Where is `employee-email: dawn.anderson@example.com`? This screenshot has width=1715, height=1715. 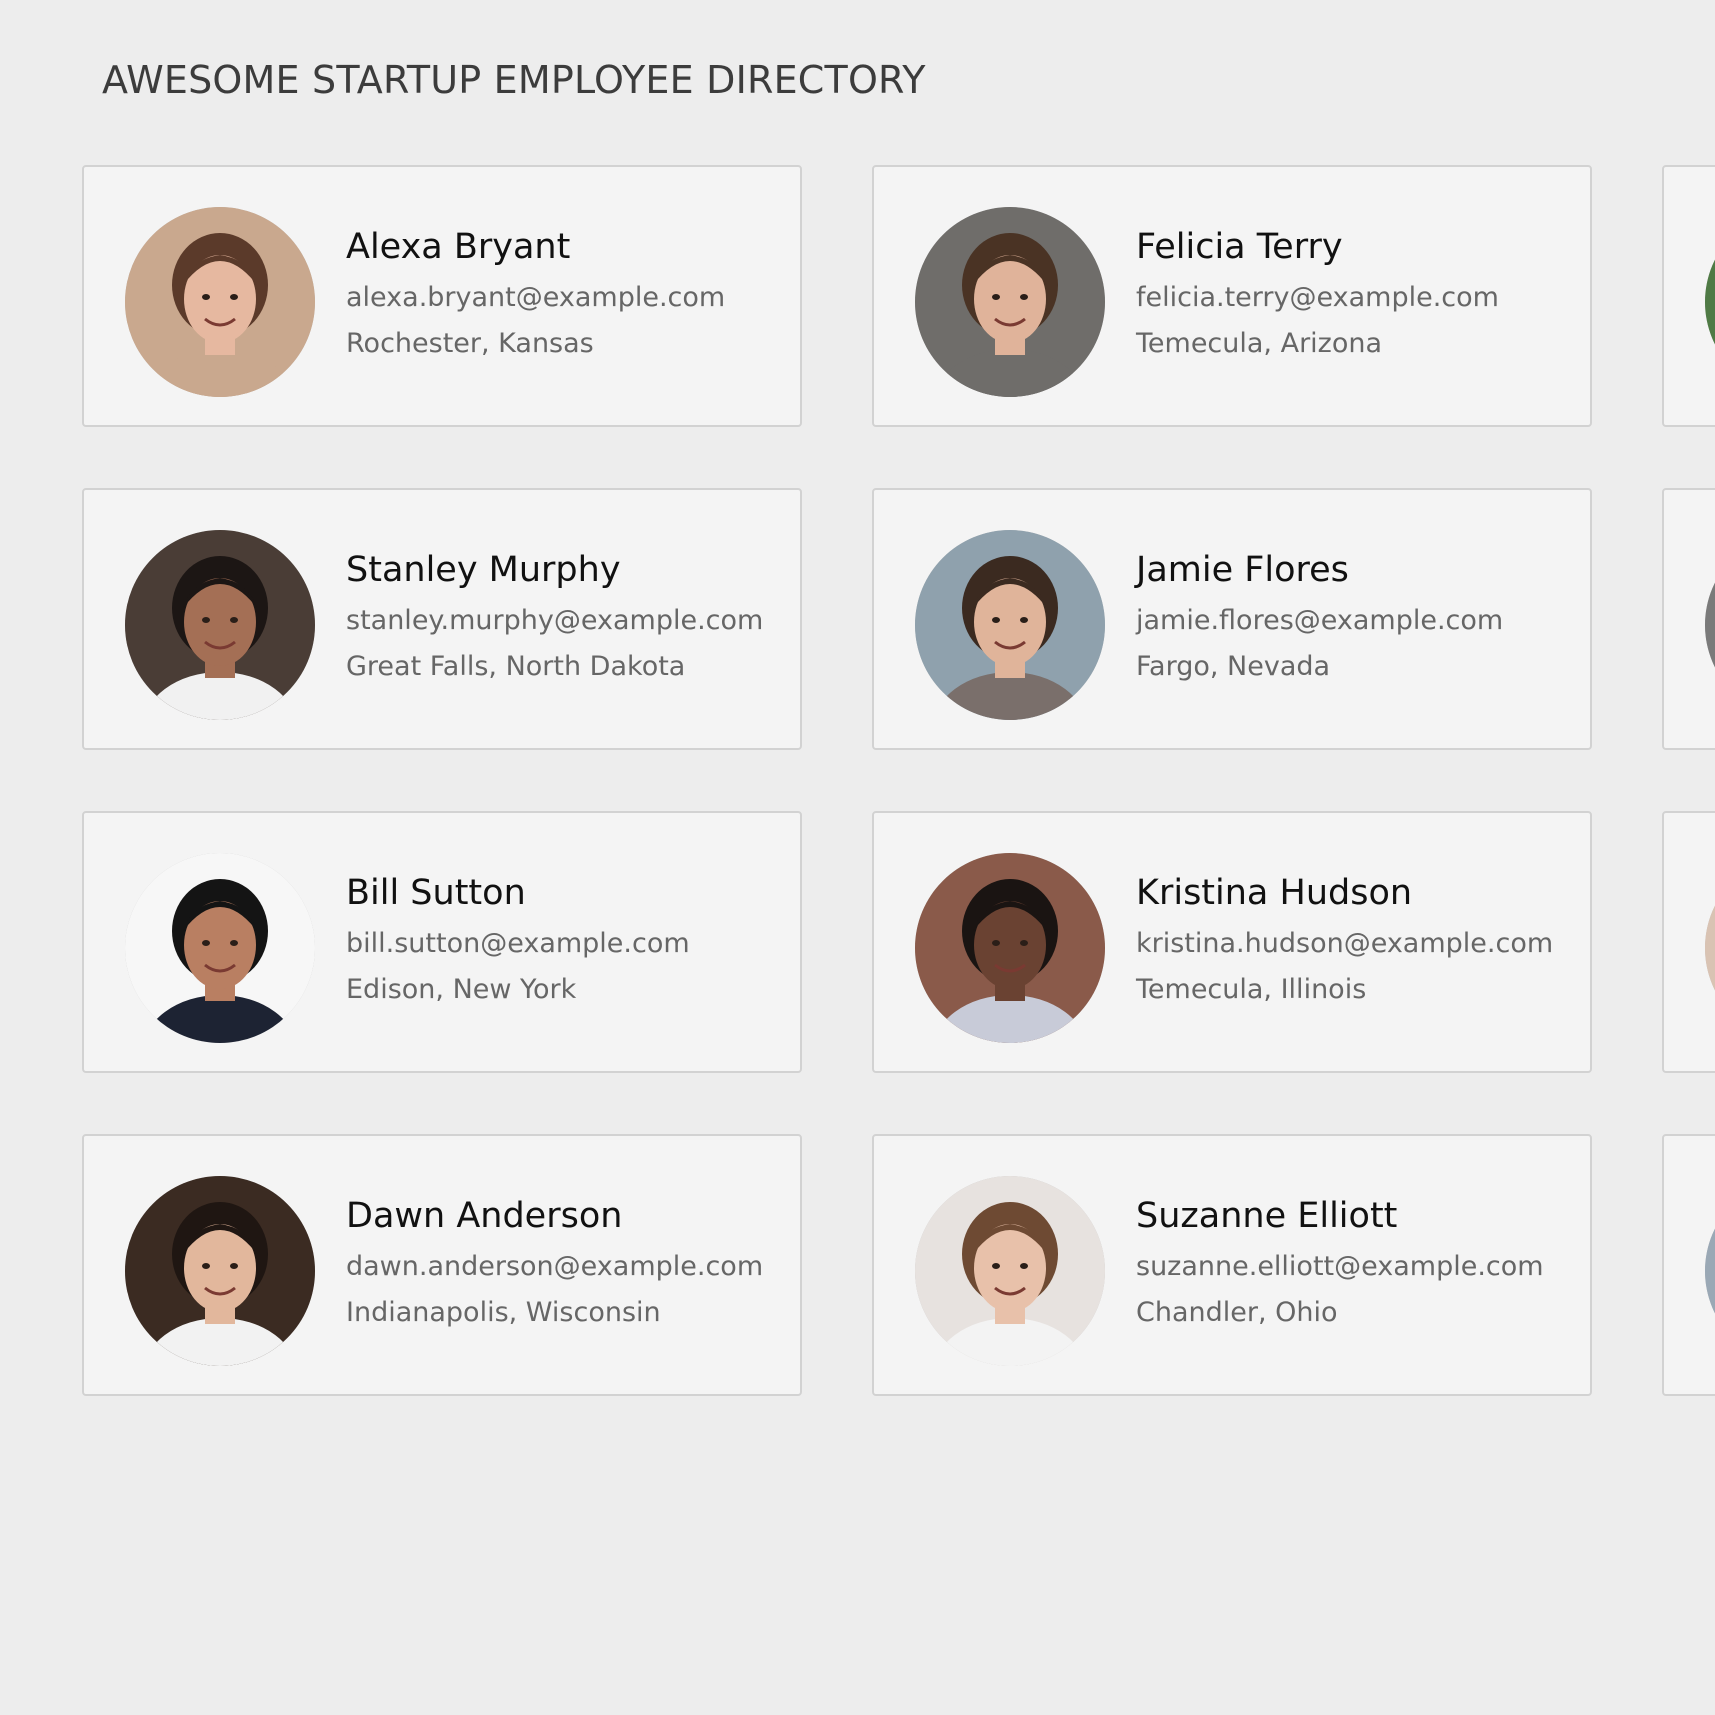
employee-email: dawn.anderson@example.com is located at coordinates (555, 1266).